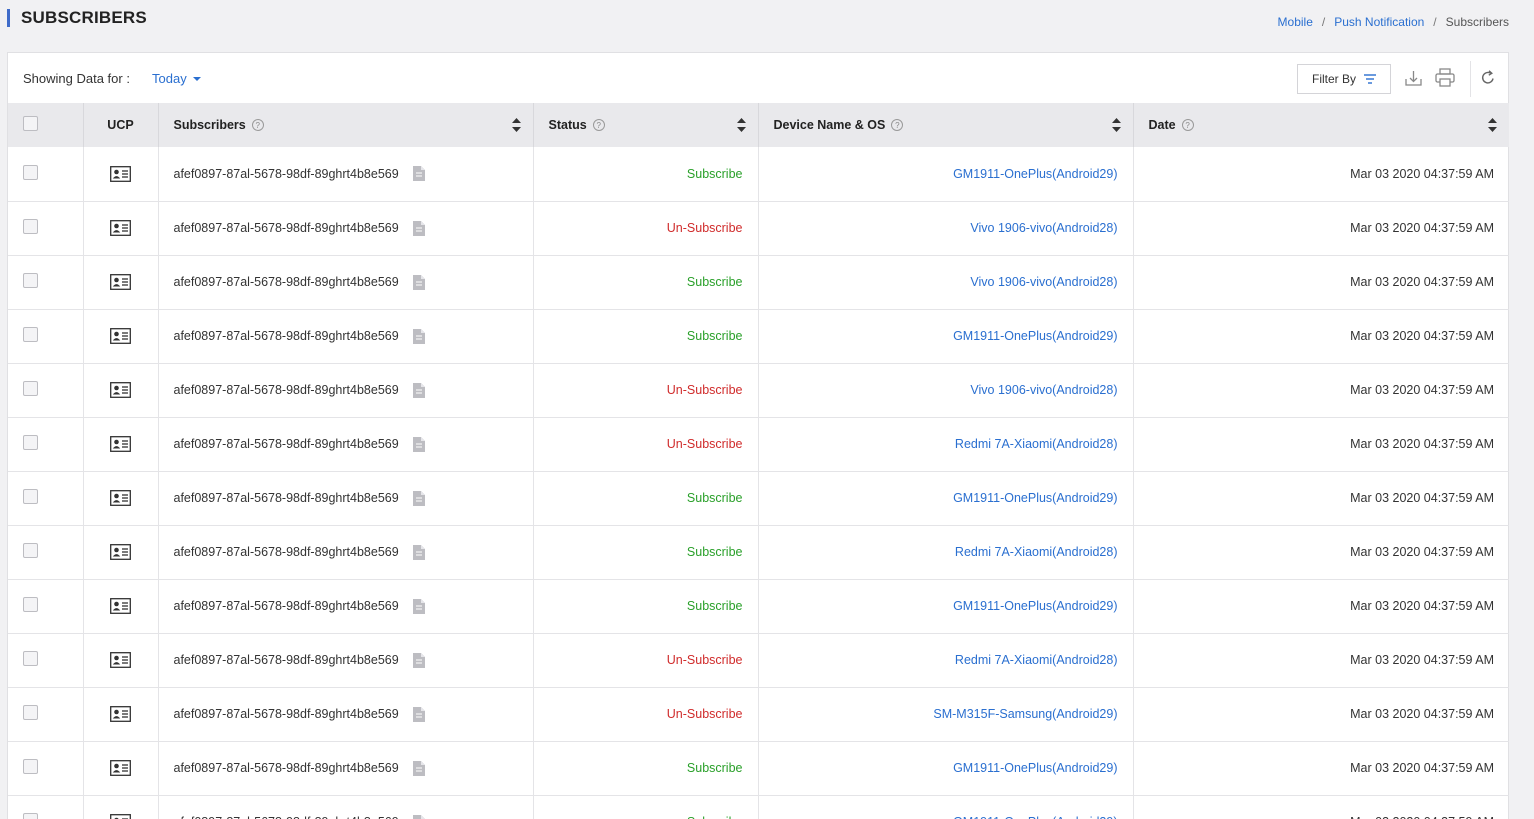 The height and width of the screenshot is (819, 1534). Describe the element at coordinates (30, 123) in the screenshot. I see `select-all-checkbox` at that location.